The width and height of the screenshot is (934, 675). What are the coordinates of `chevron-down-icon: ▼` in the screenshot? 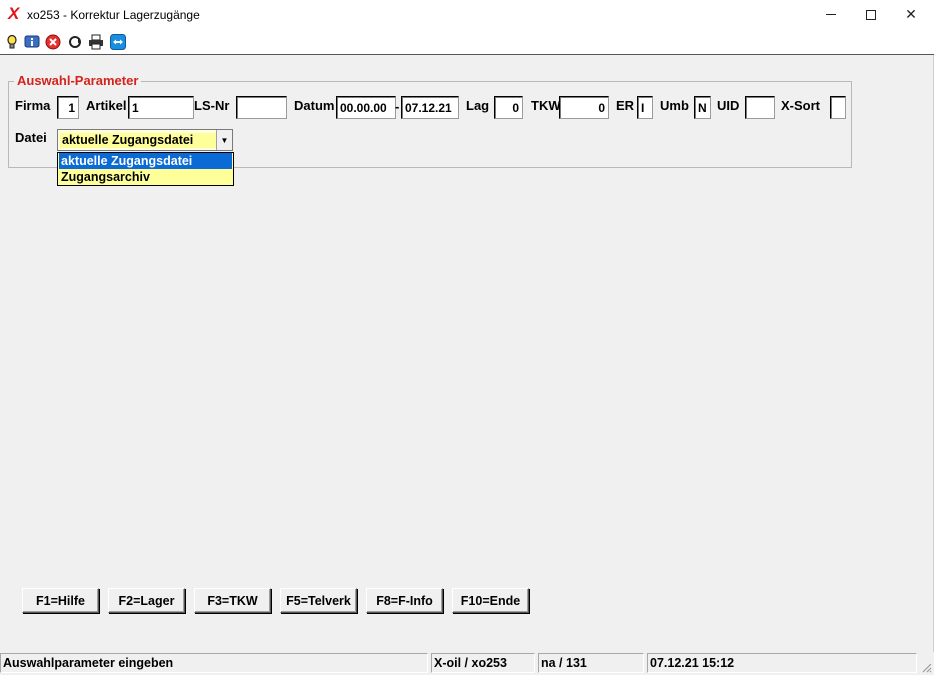 It's located at (224, 140).